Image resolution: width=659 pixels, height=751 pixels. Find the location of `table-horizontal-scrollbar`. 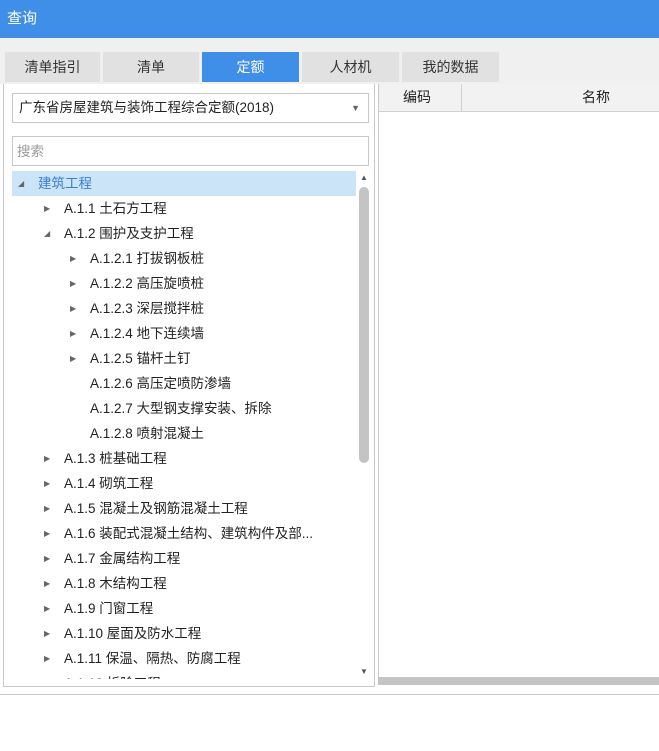

table-horizontal-scrollbar is located at coordinates (518, 681).